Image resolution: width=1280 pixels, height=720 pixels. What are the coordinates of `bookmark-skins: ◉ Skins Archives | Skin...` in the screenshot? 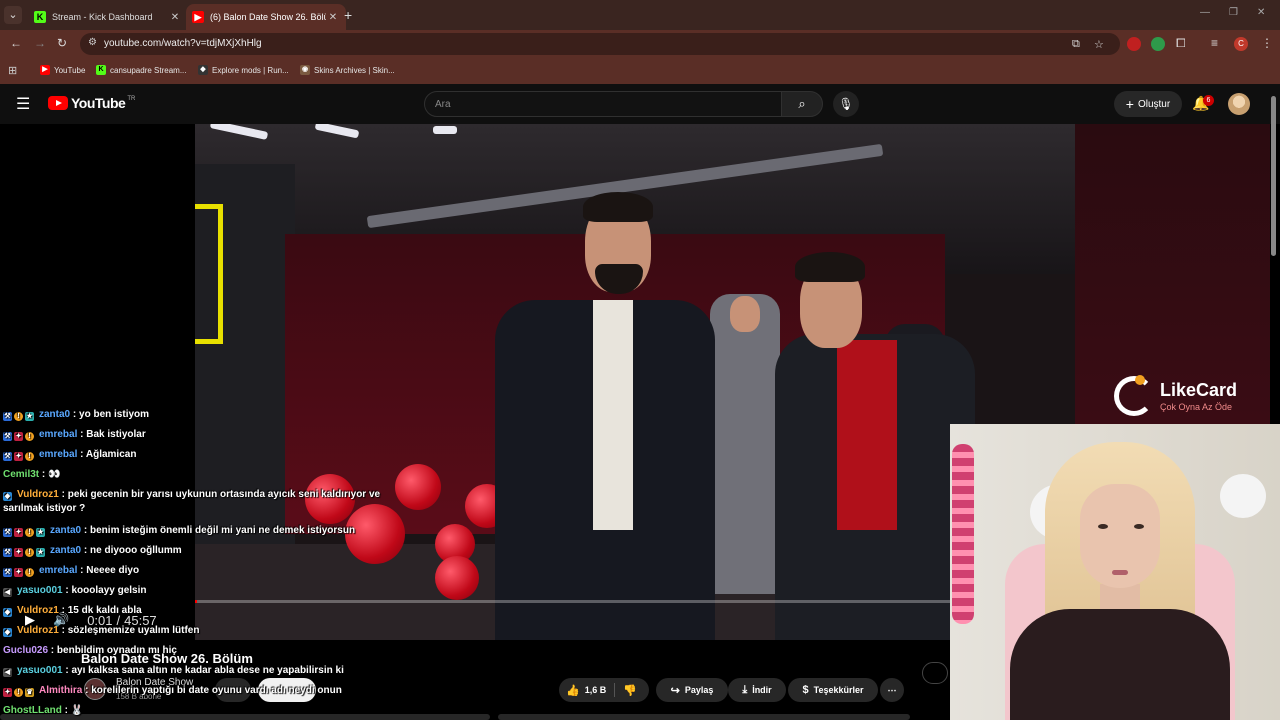 It's located at (347, 70).